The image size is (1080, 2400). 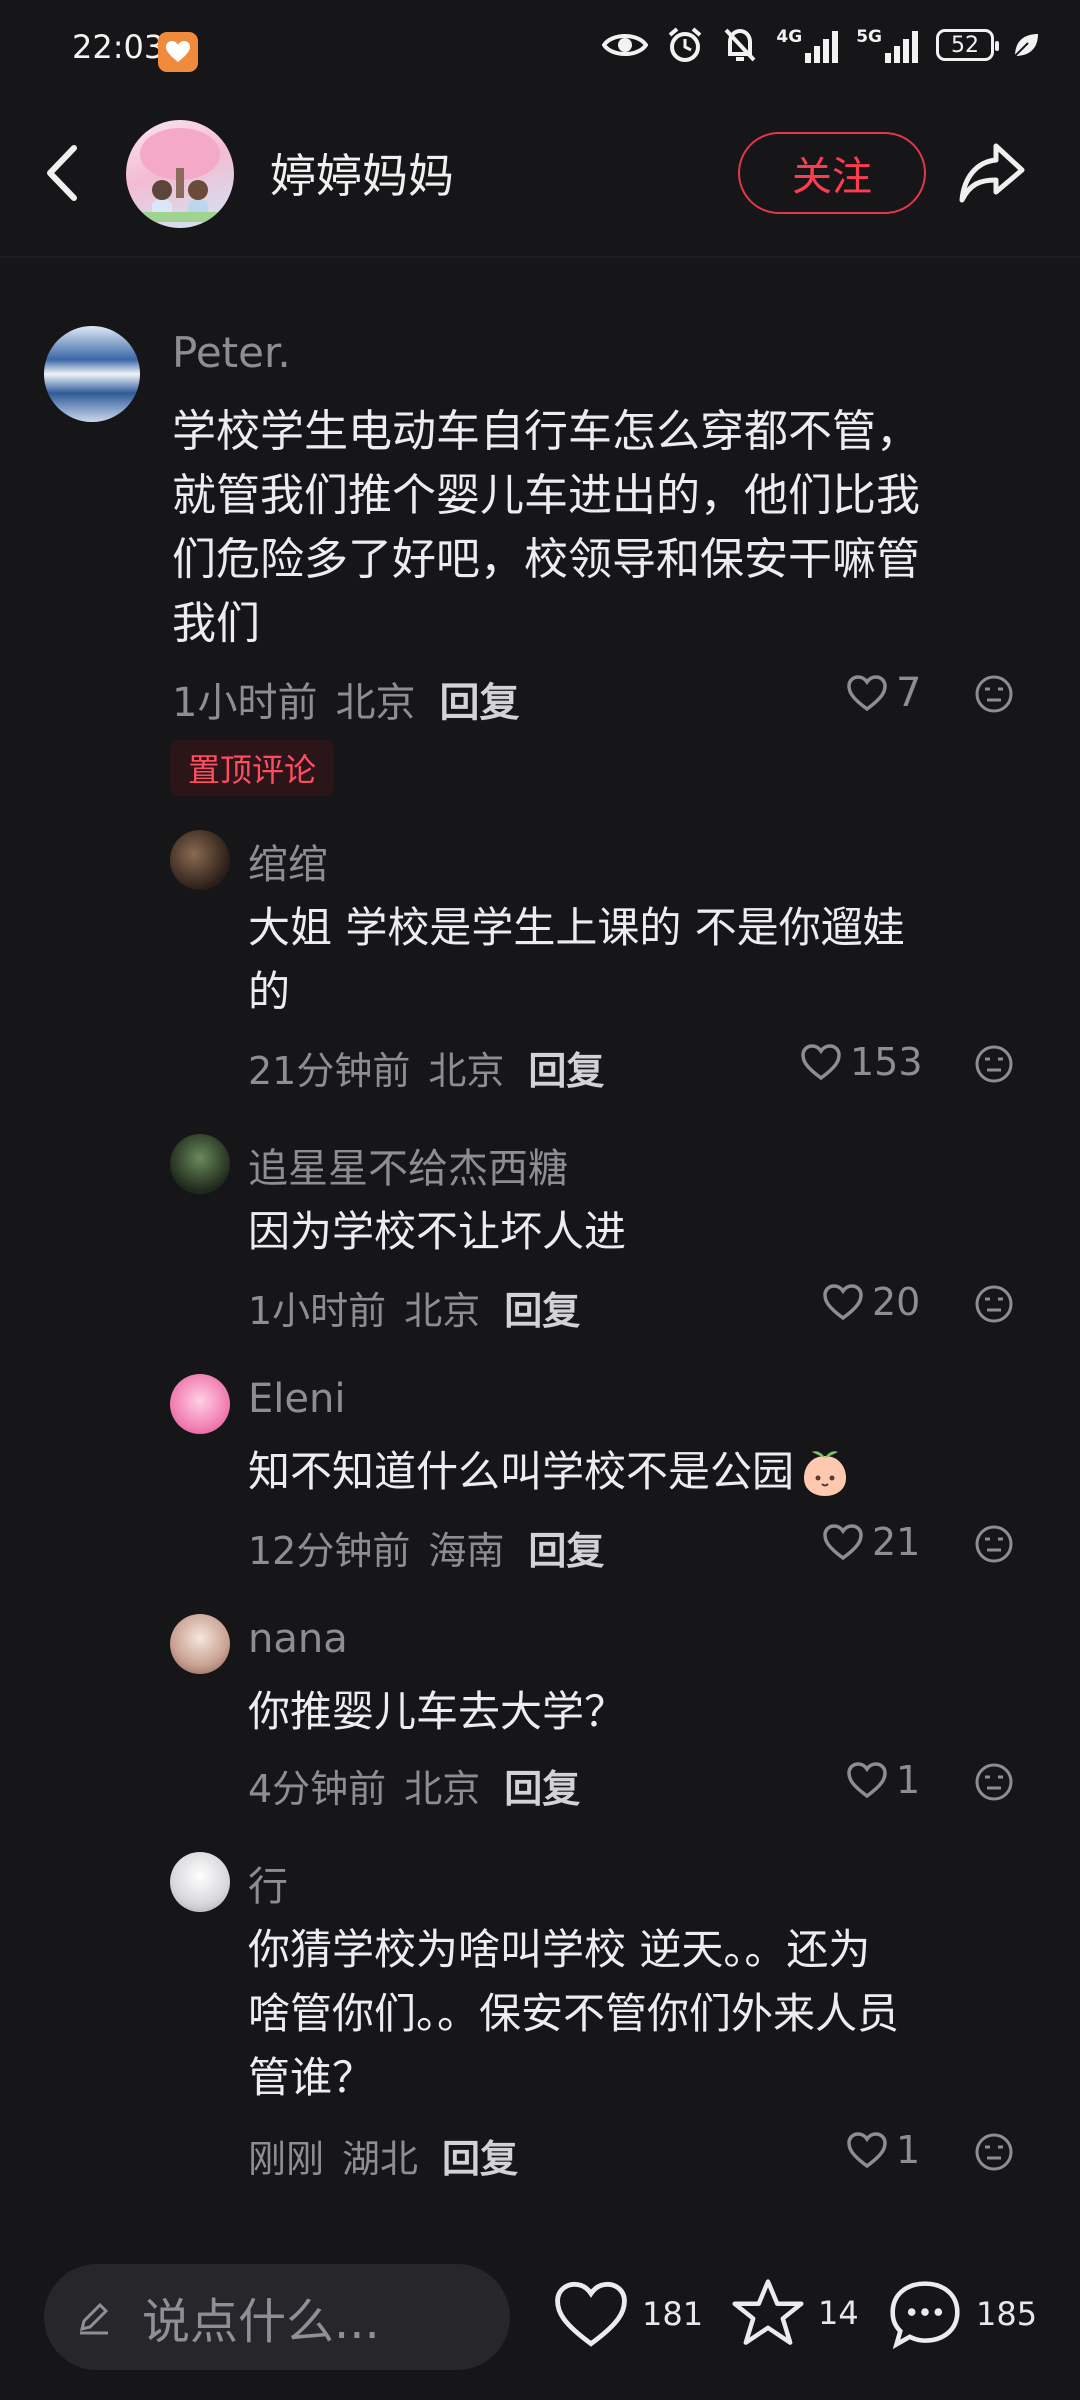 What do you see at coordinates (252, 768) in the screenshot?
I see `pinned-comment-badge: 置顶评论` at bounding box center [252, 768].